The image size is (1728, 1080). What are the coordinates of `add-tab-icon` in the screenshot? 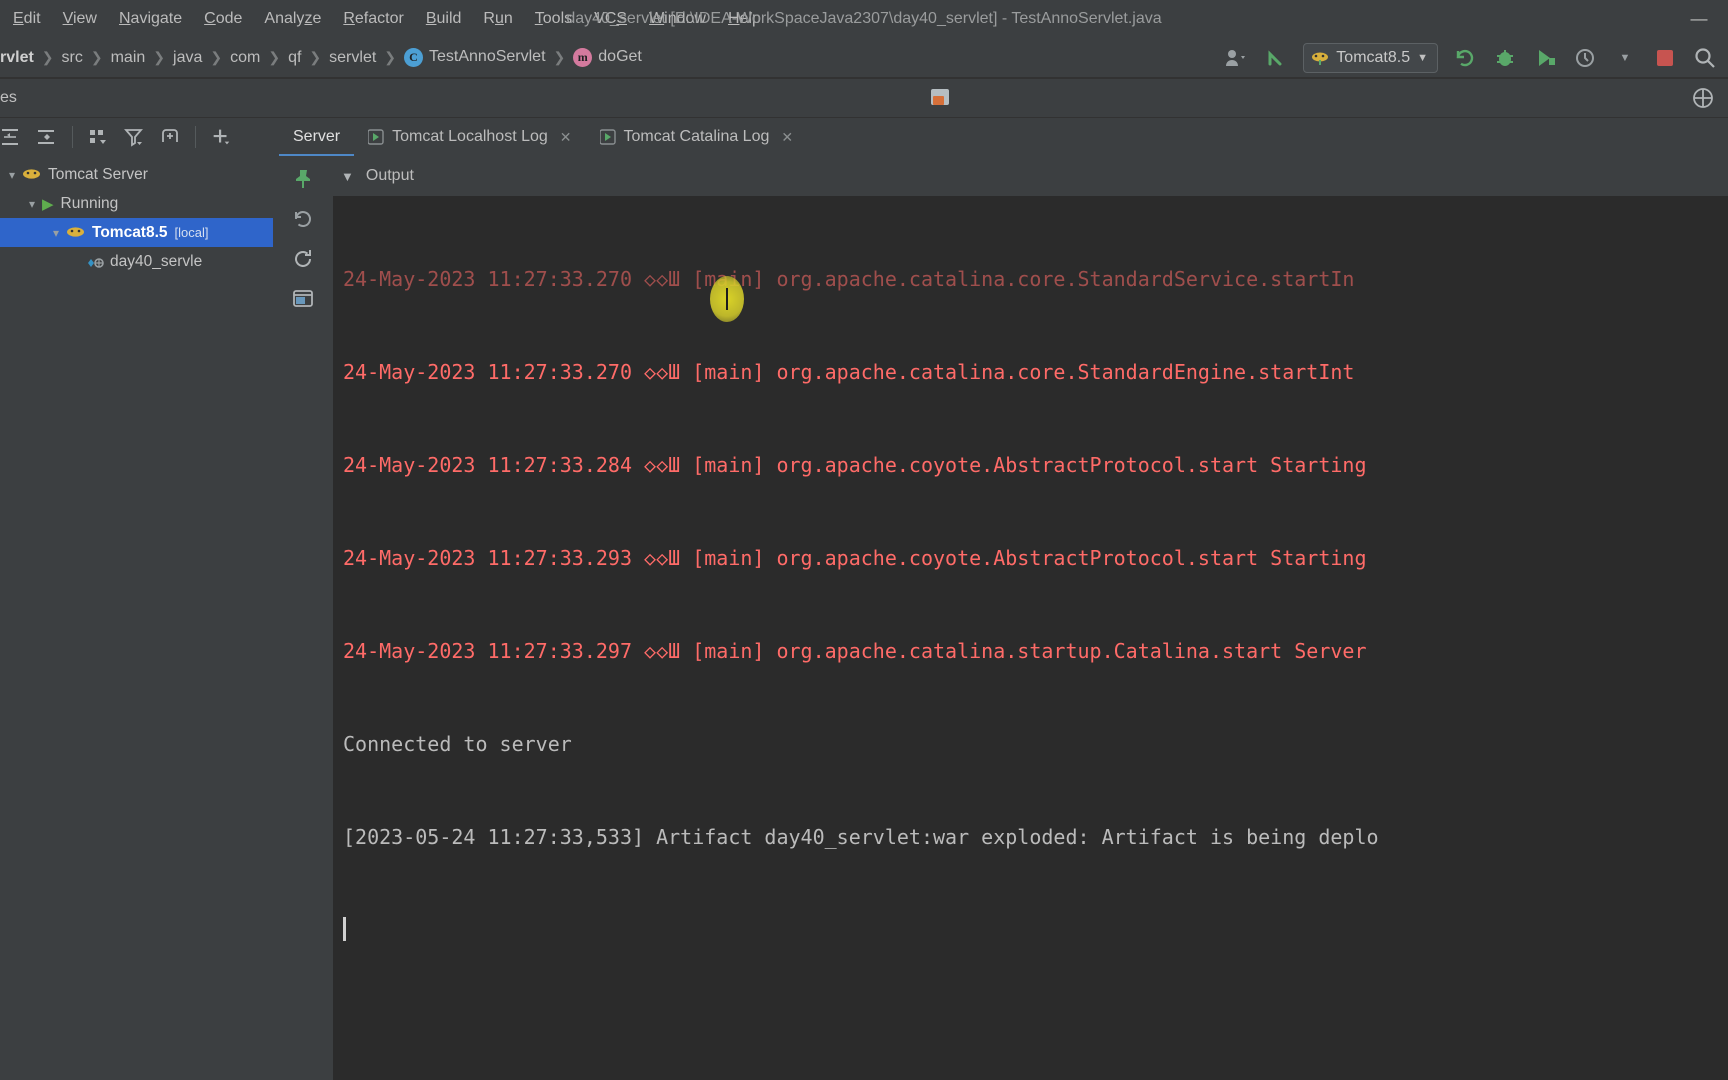 It's located at (170, 137).